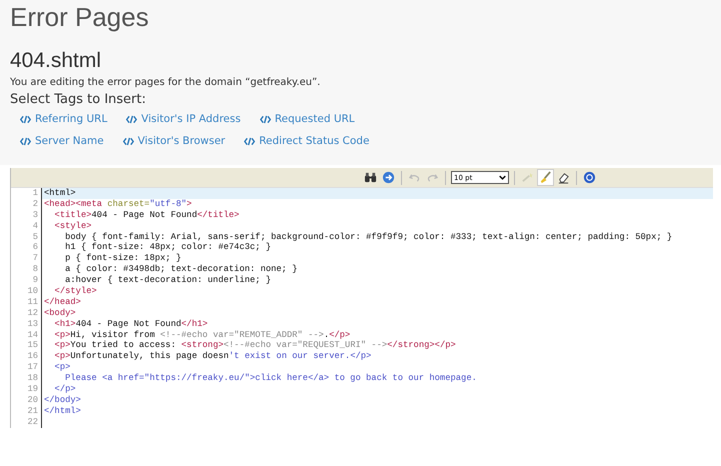 The width and height of the screenshot is (721, 466). Describe the element at coordinates (307, 141) in the screenshot. I see `insert-tag-link: Redirect Status Code` at that location.